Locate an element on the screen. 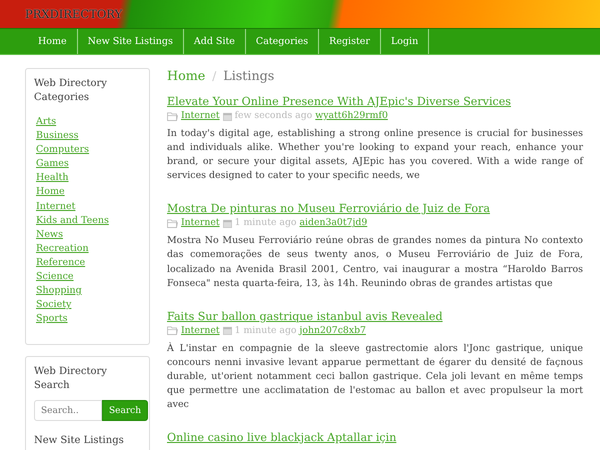 The width and height of the screenshot is (600, 450). category-link: Shopping is located at coordinates (59, 291).